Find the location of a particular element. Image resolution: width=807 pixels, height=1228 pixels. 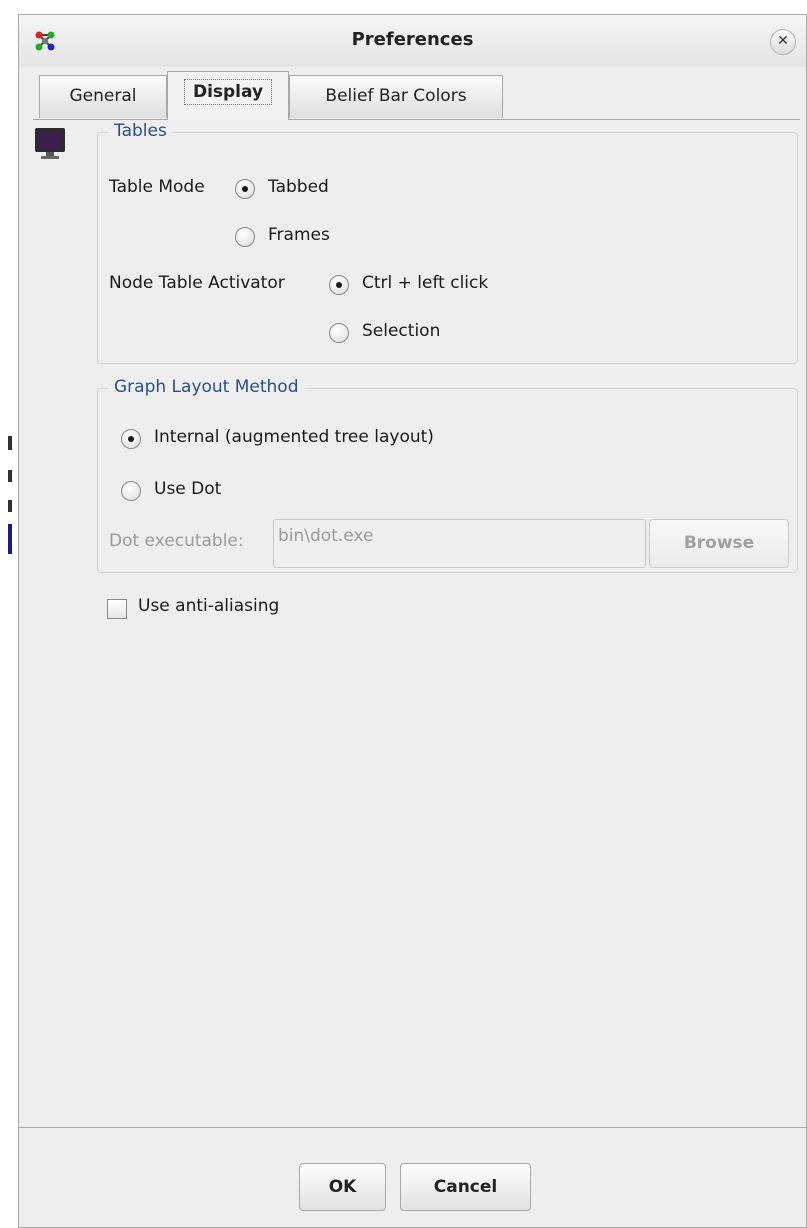

dot-executable-label: Dot executable: is located at coordinates (176, 541).